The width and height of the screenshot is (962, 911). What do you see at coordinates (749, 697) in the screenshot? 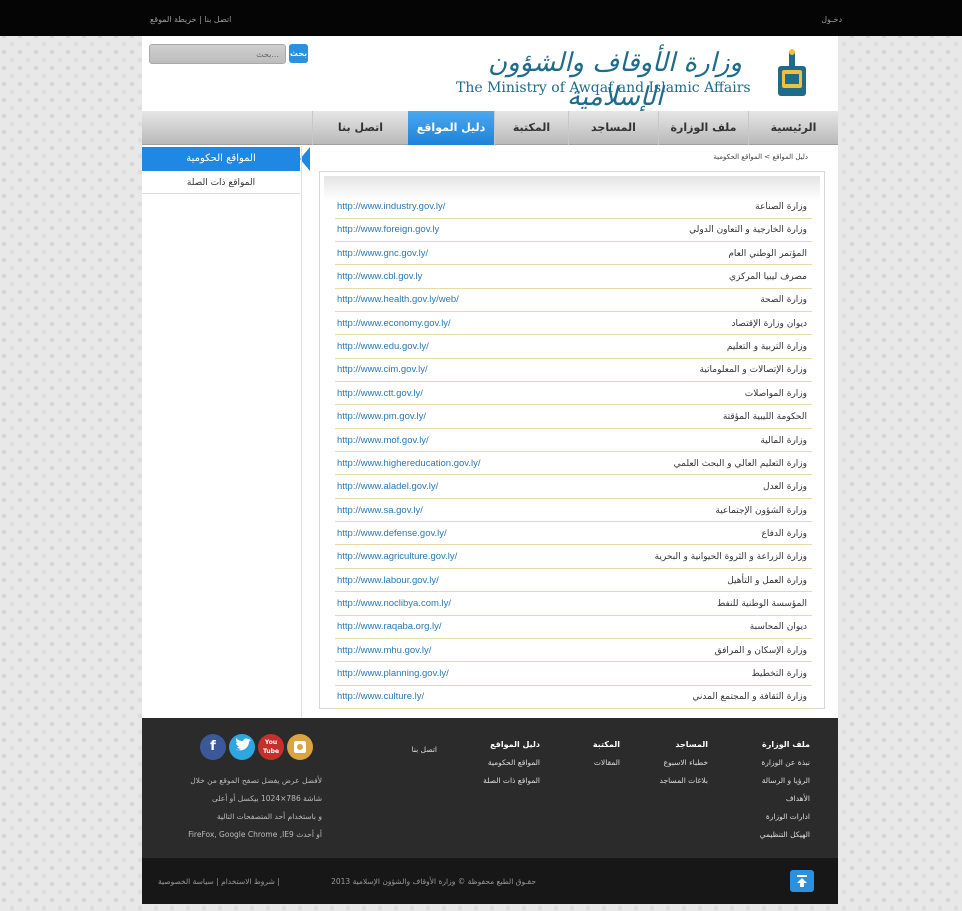
I see `site-name: وزارة الثقافة و المجتمع المدني` at bounding box center [749, 697].